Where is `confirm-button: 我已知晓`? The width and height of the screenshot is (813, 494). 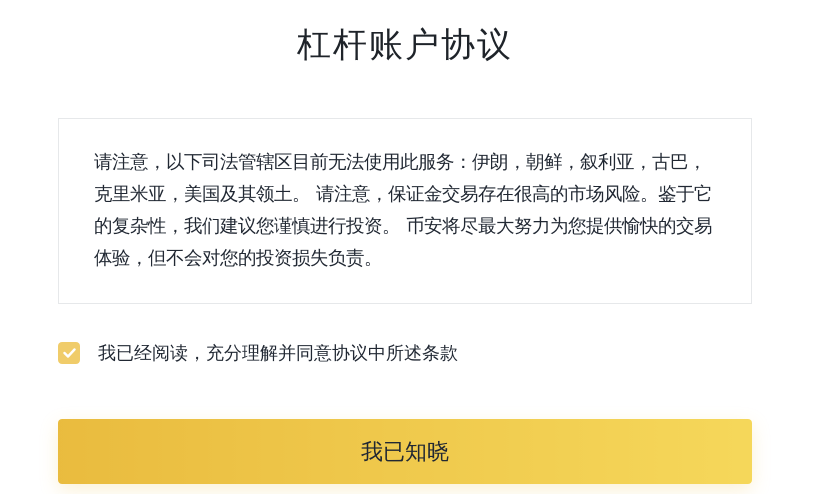 confirm-button: 我已知晓 is located at coordinates (405, 451).